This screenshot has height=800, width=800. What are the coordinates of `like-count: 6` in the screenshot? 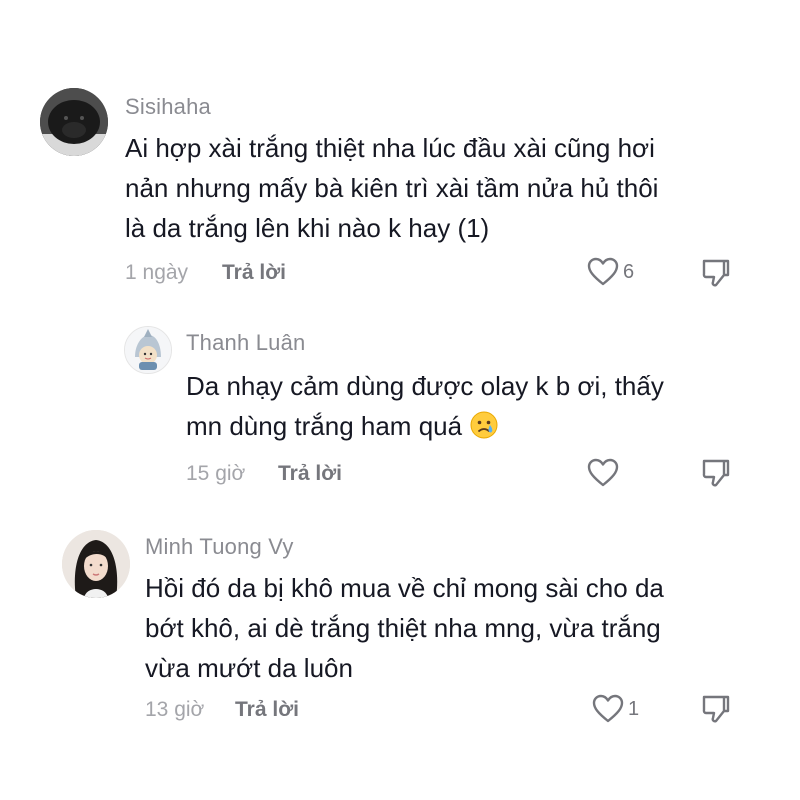 It's located at (629, 271).